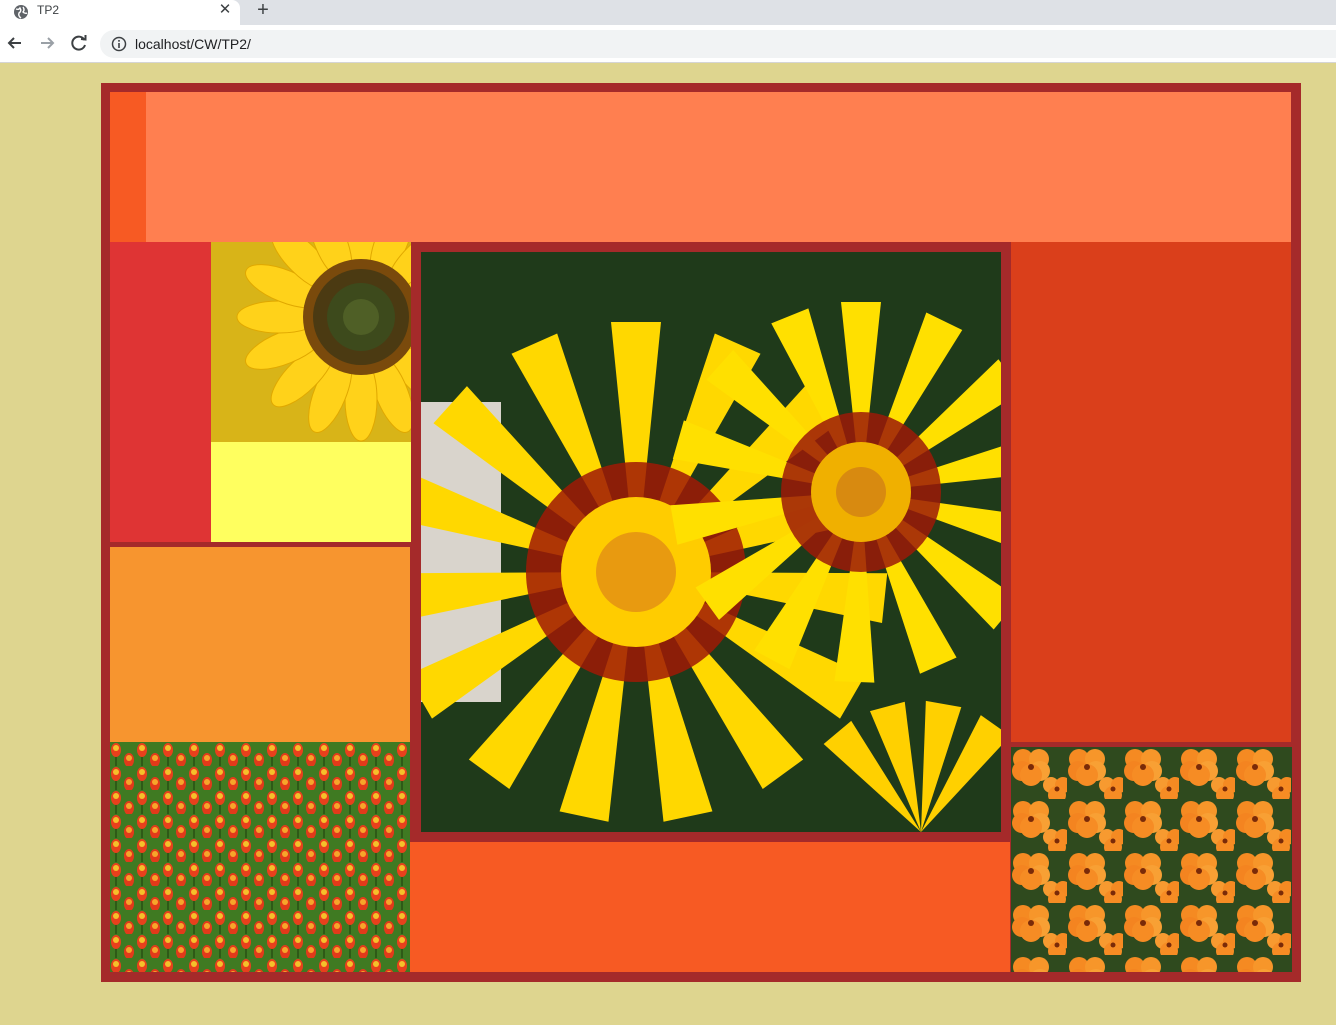  I want to click on browser-toolbar: localhost/CW/TP2/, so click(668, 44).